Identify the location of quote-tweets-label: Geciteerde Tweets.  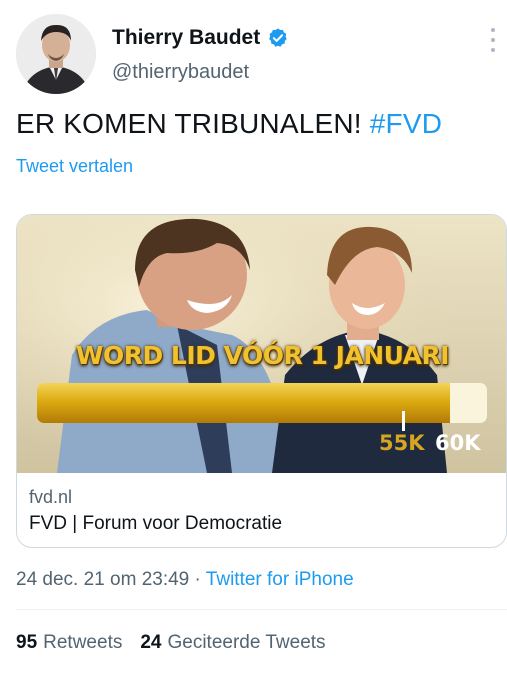
(246, 642).